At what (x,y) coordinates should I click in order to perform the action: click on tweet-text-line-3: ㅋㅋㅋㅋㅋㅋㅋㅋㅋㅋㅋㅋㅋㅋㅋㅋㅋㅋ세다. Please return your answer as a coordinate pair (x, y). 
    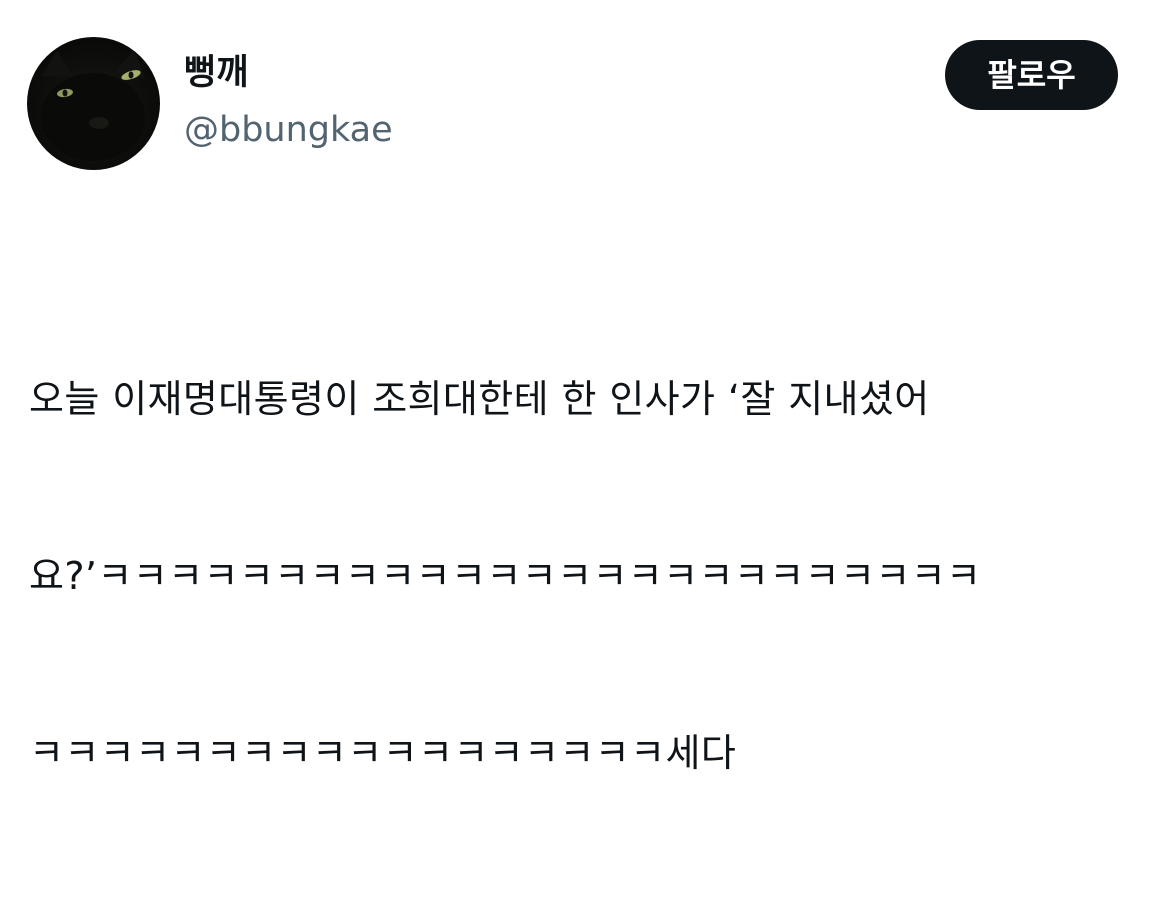
    Looking at the image, I should click on (383, 753).